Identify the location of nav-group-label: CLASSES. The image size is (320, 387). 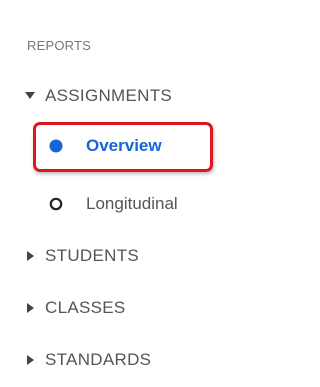
(85, 307).